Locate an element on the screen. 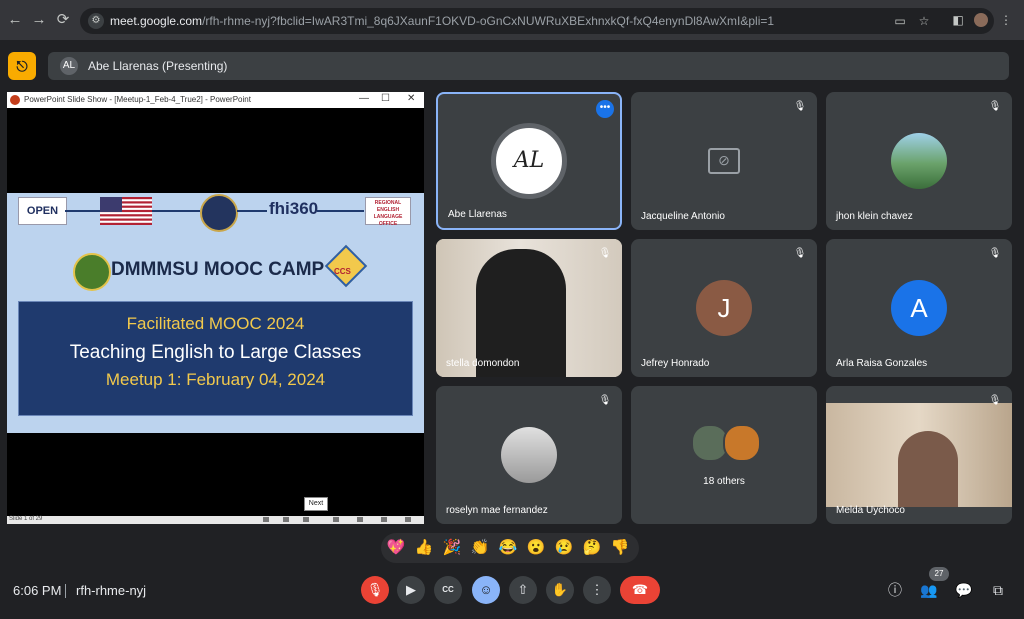 The width and height of the screenshot is (1024, 619). presenting-label: Abe Llarenas (Presenting) is located at coordinates (158, 66).